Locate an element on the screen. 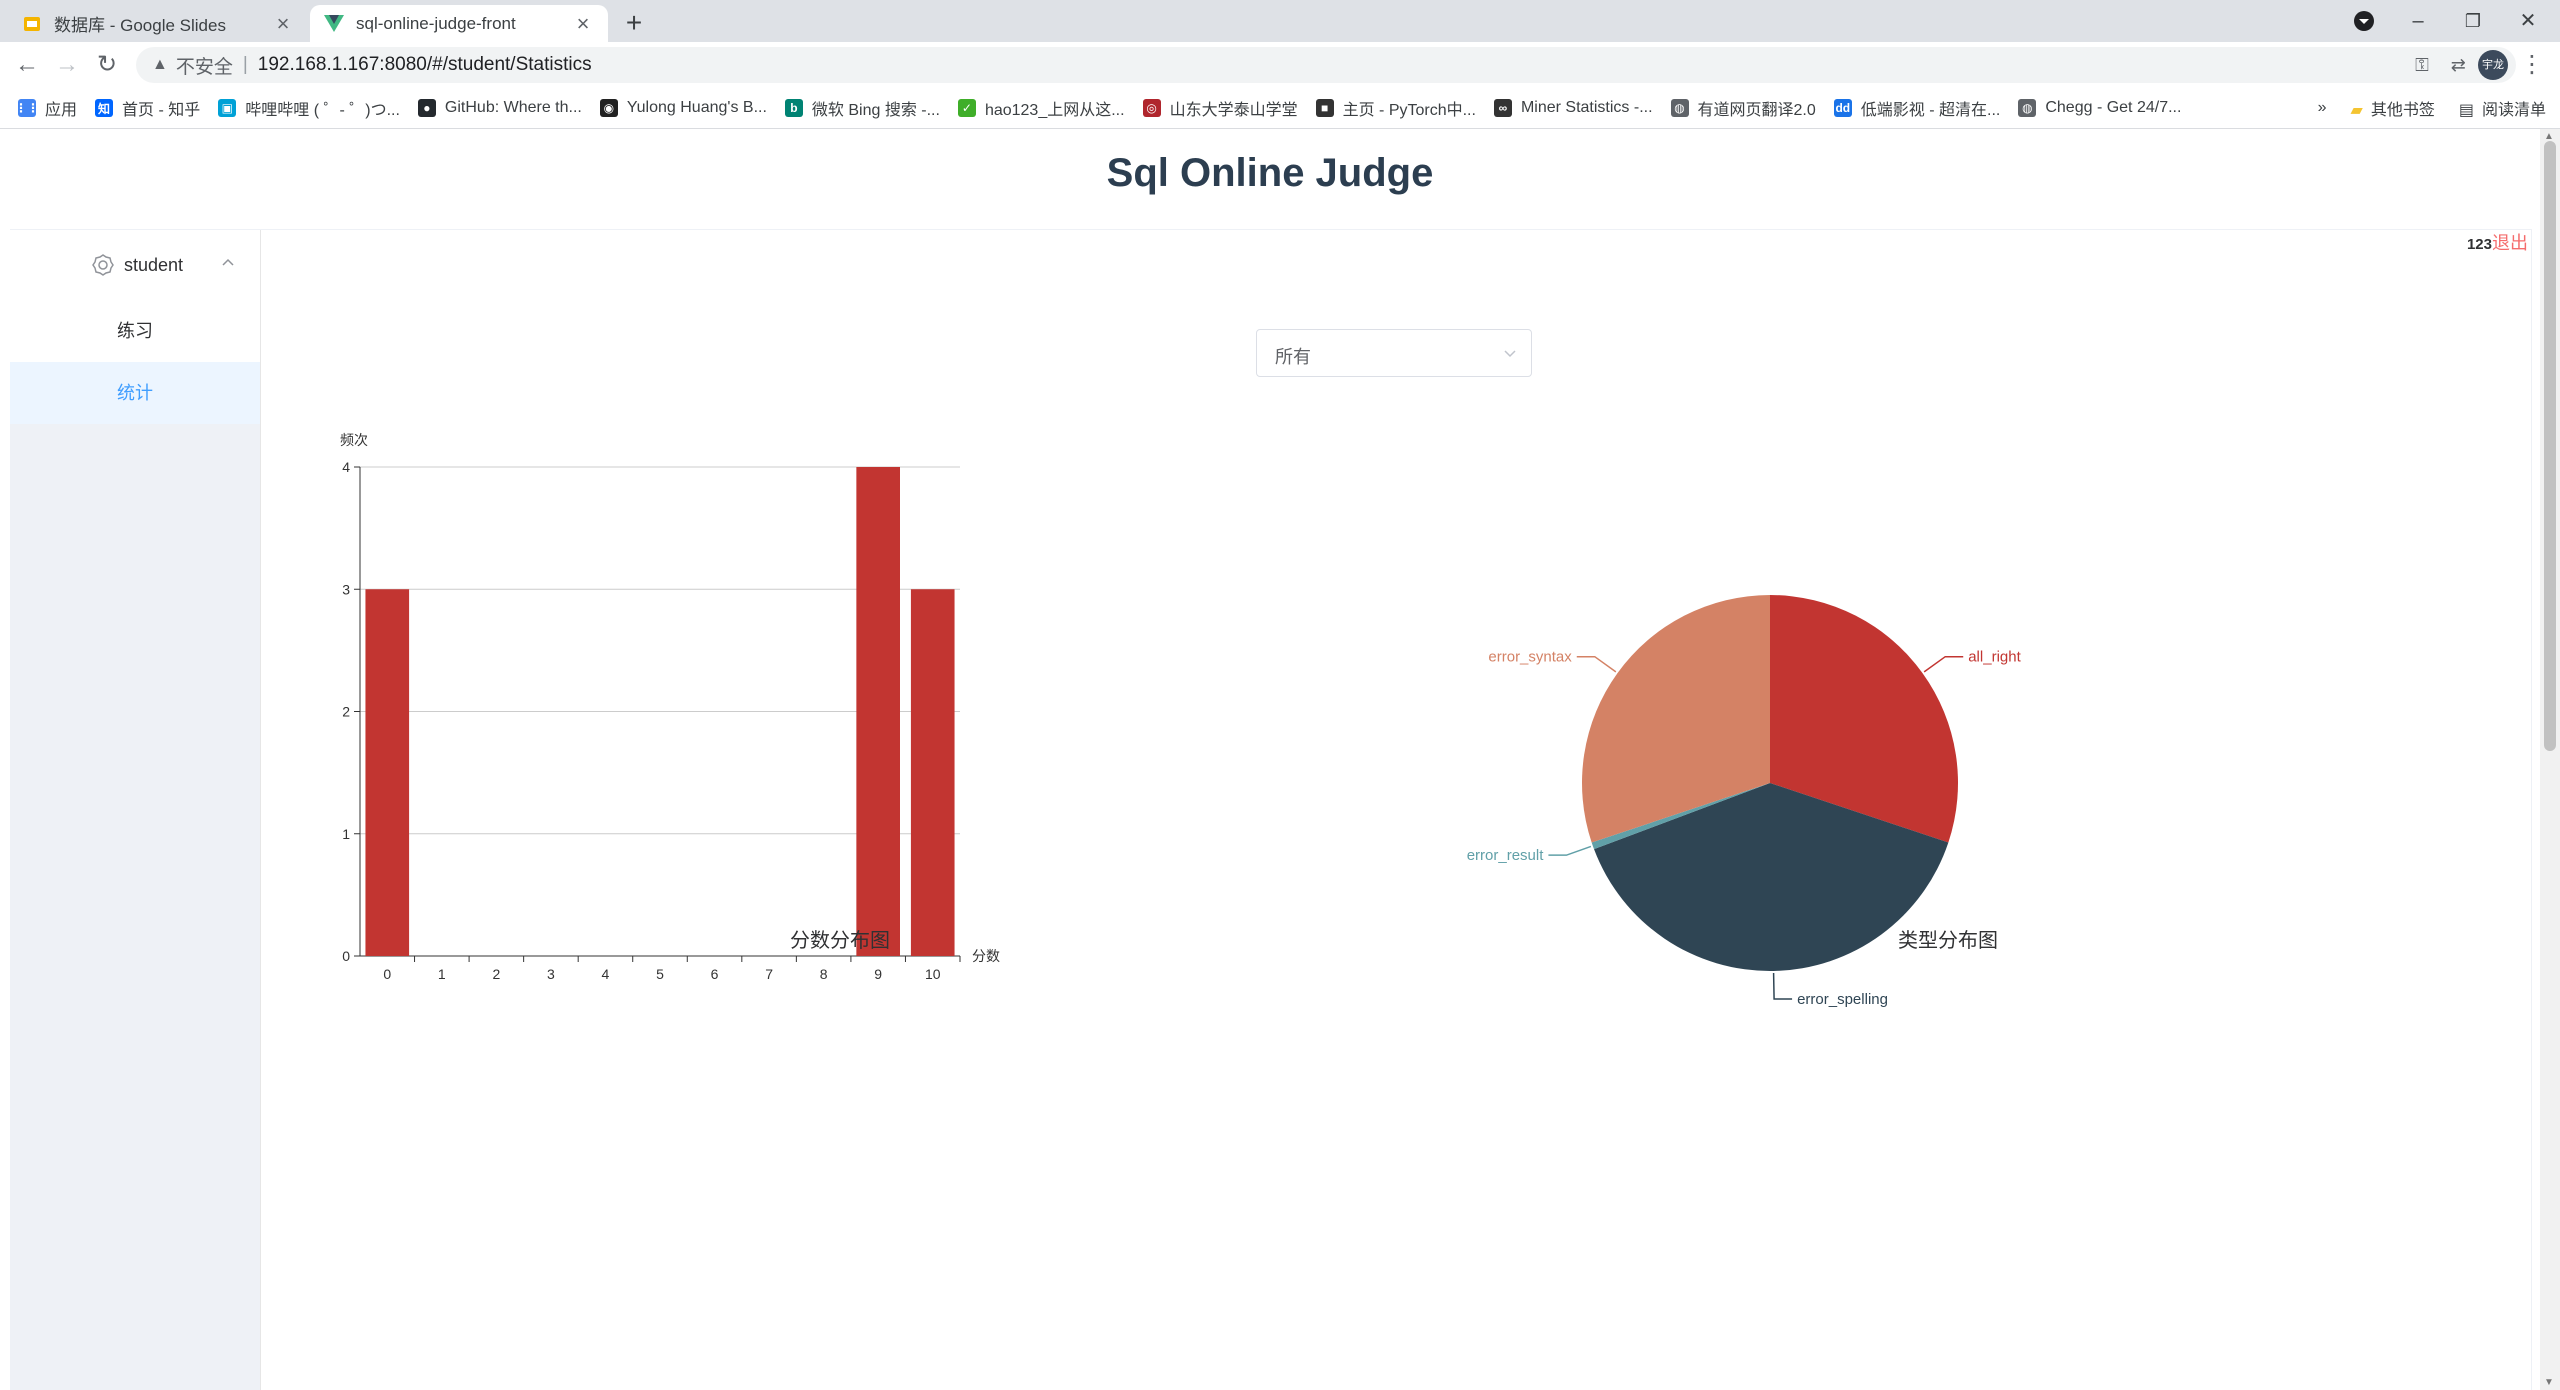 The height and width of the screenshot is (1390, 2560). scroll-down-icon: ▼ is located at coordinates (2549, 1382).